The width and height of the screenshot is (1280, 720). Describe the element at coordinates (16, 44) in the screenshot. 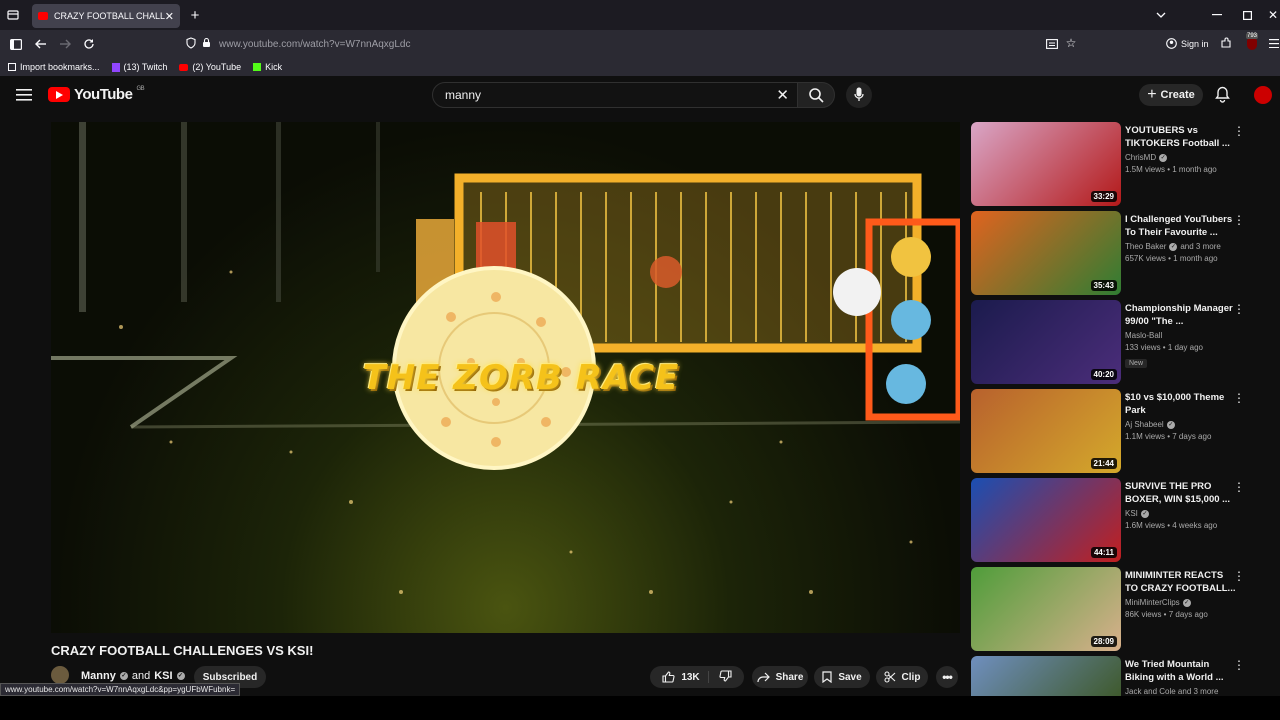

I see `sidebar-toggle-icon` at that location.